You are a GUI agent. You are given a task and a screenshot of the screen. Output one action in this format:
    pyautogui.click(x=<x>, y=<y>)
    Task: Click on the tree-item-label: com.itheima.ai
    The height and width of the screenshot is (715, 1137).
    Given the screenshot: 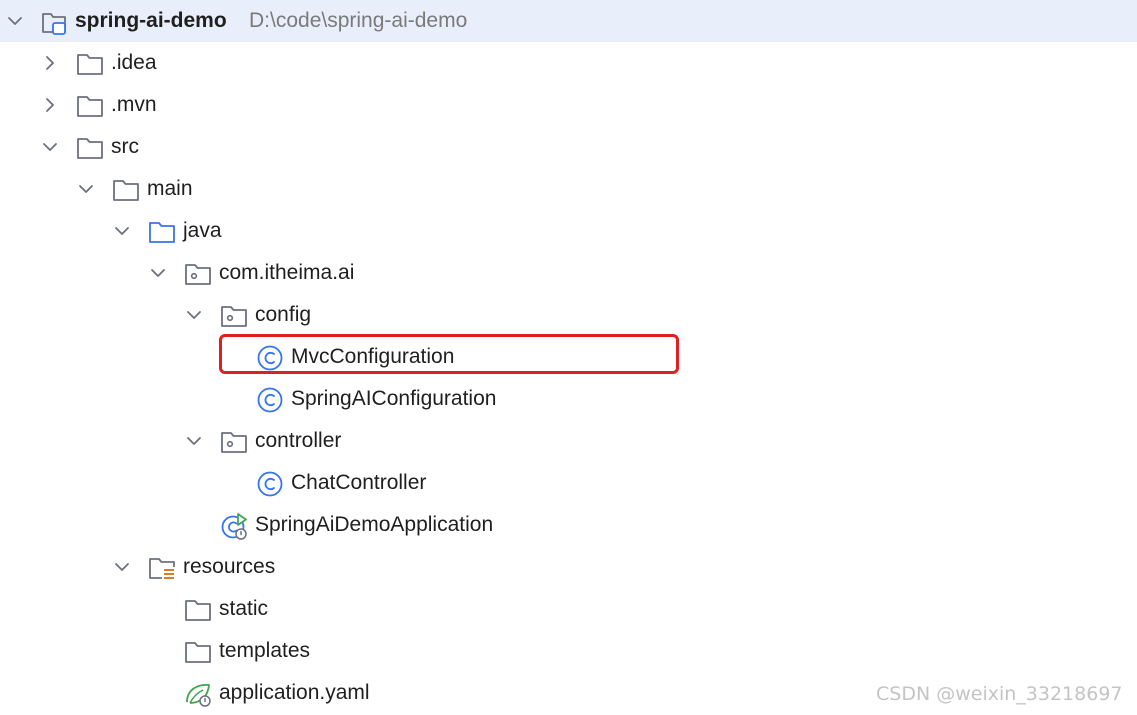 What is the action you would take?
    pyautogui.click(x=287, y=272)
    